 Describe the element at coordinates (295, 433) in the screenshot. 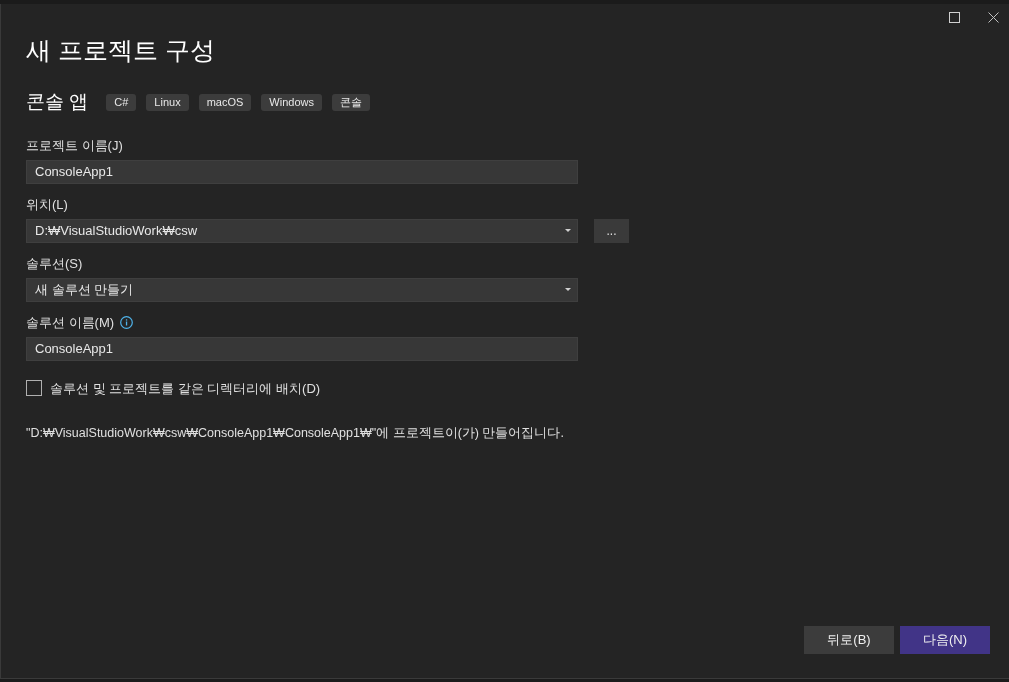

I see `summary-text: "D:₩VisualStudioWork₩csw₩ConsoleApp1₩ConsoleApp1₩"에 프로젝트이(가) 만들어집니다.` at that location.